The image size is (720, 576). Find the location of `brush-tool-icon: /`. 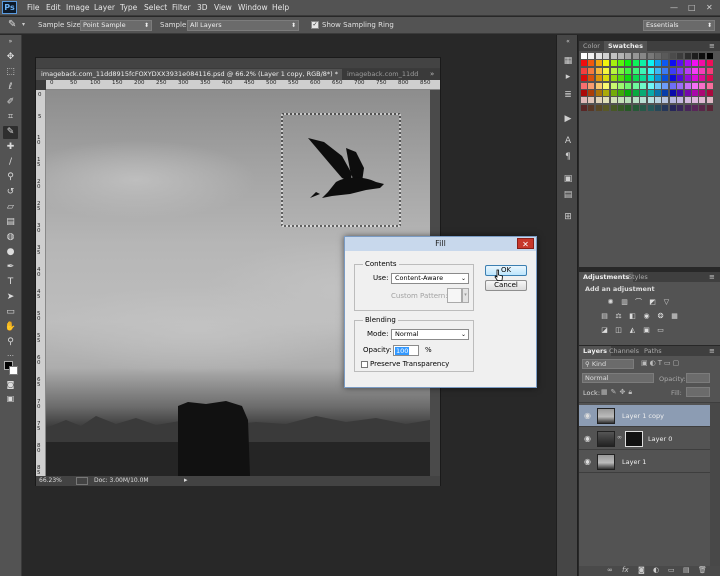

brush-tool-icon: / is located at coordinates (10, 162).